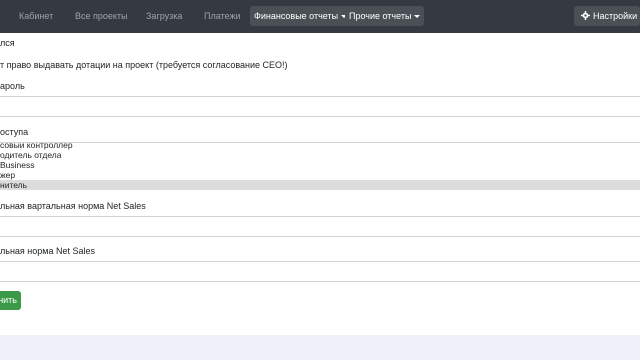 The width and height of the screenshot is (640, 360). I want to click on page-footer, so click(320, 347).